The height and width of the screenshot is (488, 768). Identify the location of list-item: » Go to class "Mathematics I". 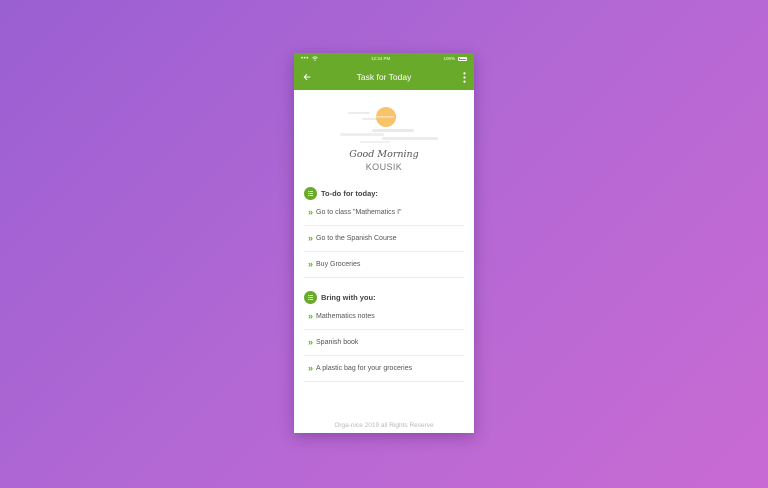
(384, 213).